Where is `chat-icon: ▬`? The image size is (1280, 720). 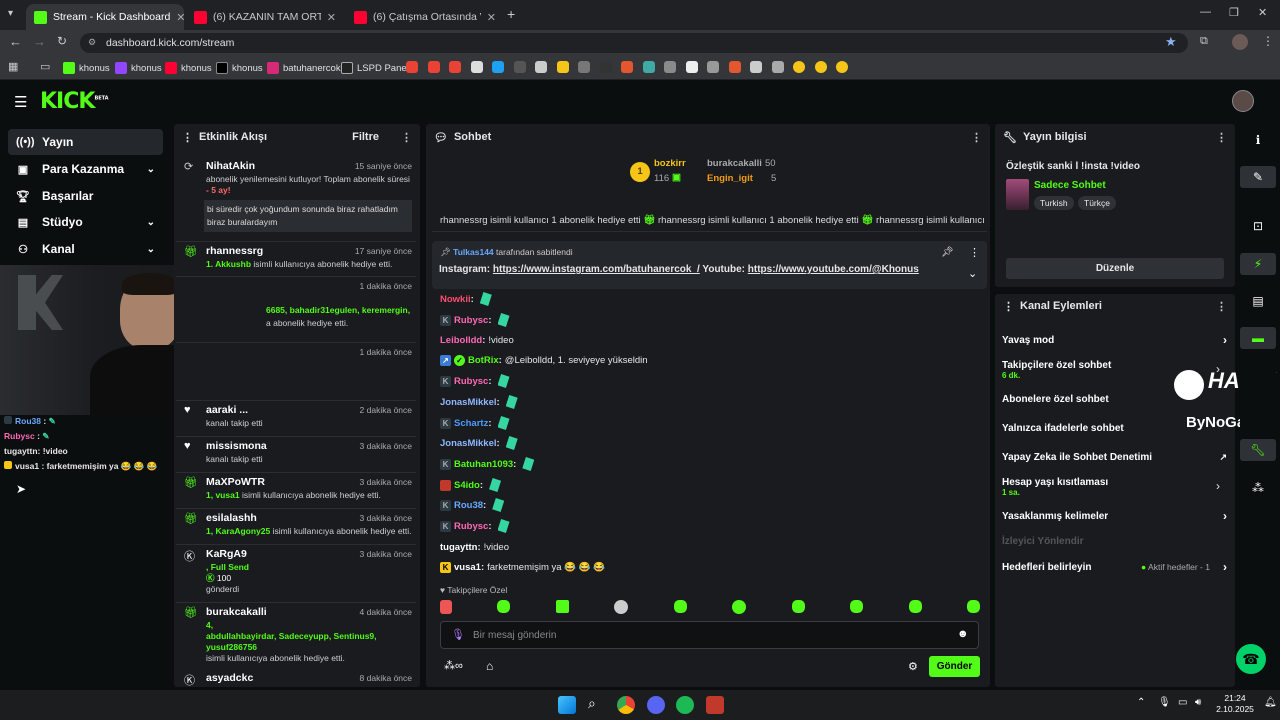 chat-icon: ▬ is located at coordinates (1258, 338).